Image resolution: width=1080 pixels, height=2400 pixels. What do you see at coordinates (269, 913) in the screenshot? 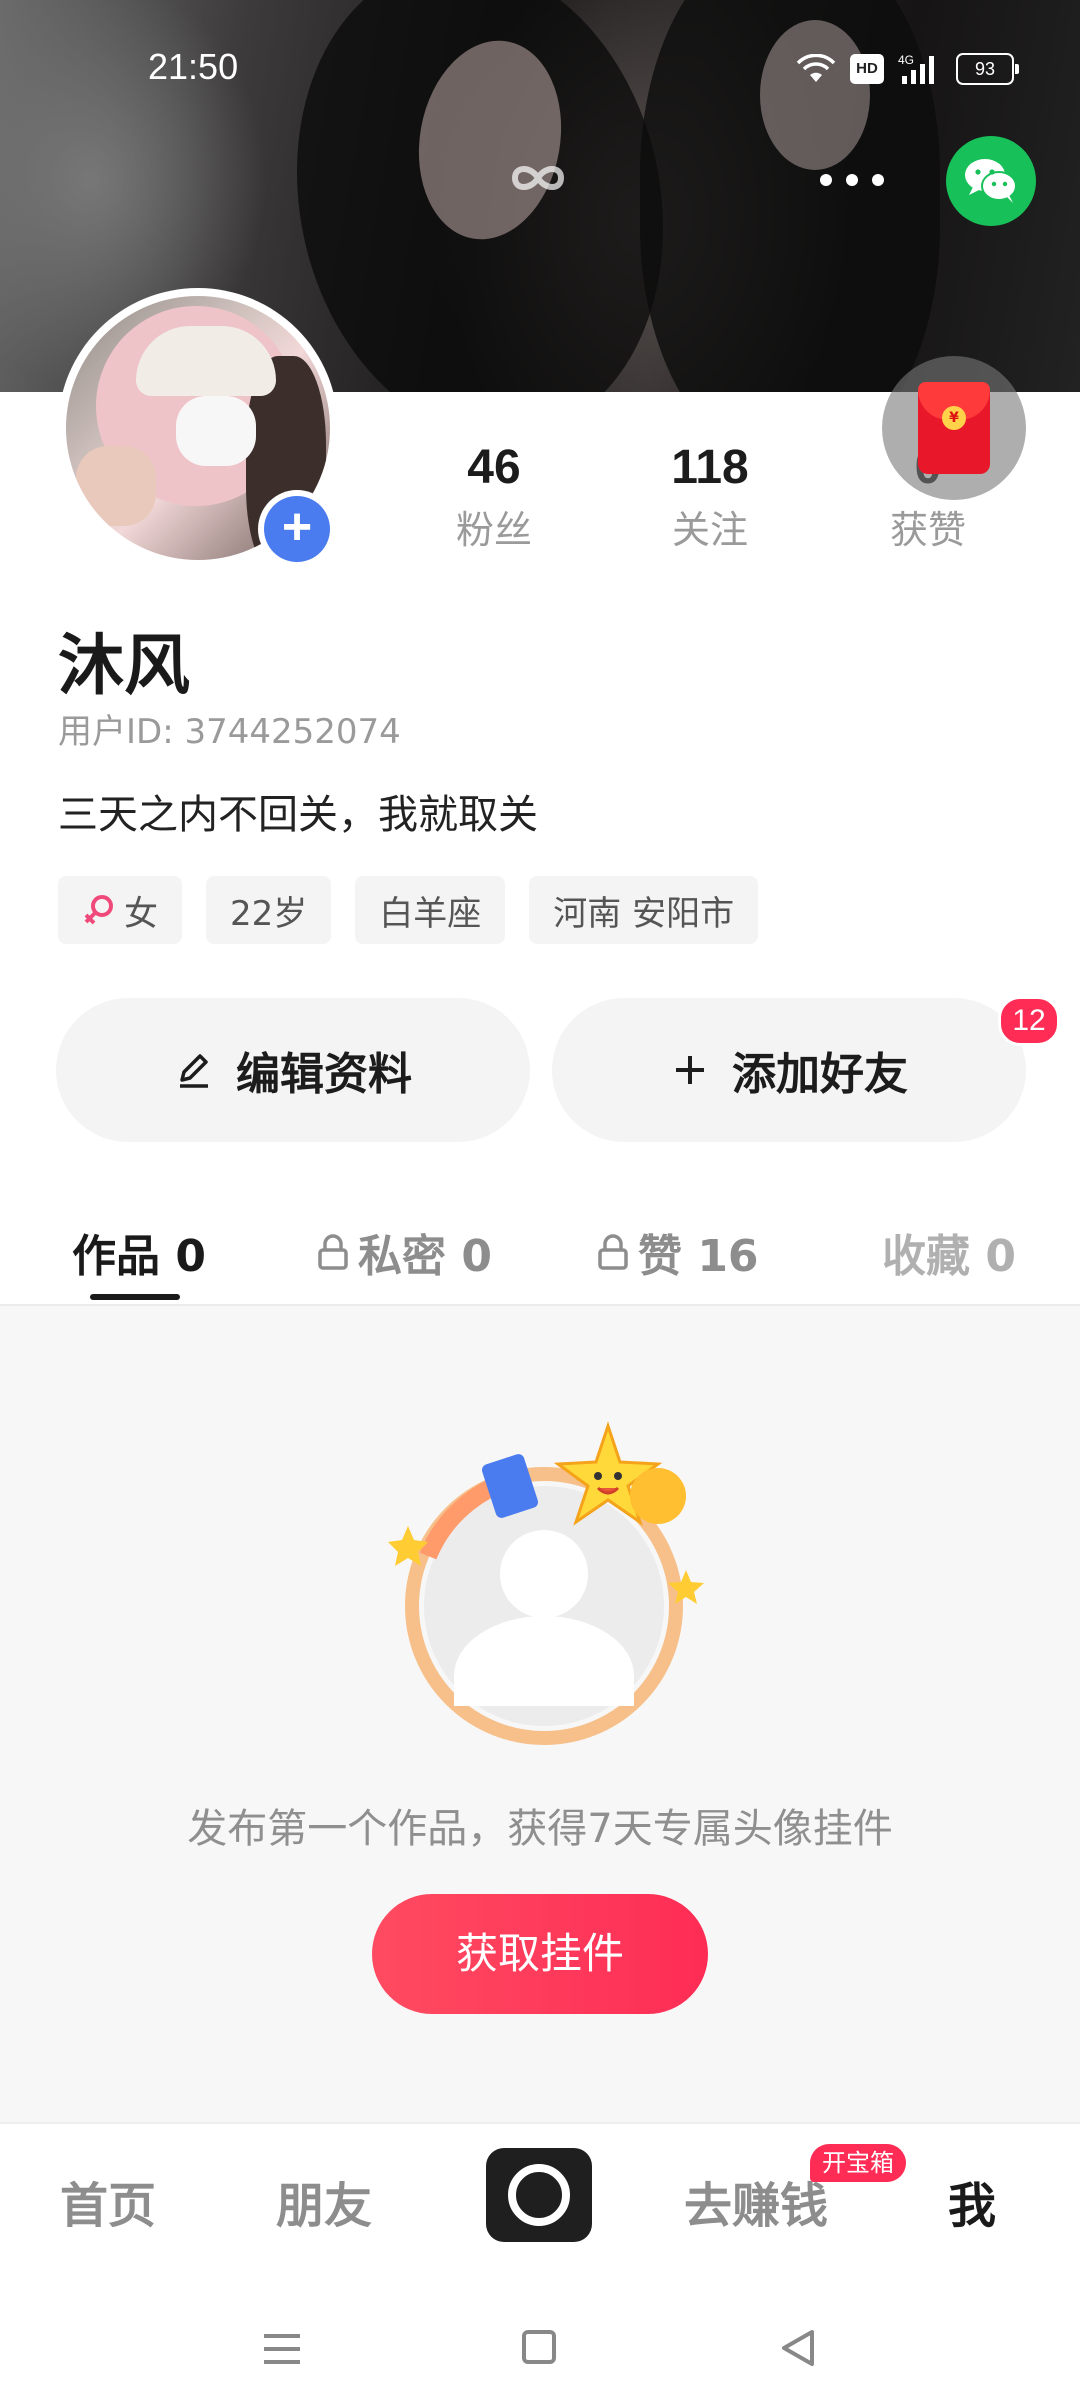
I see `age-label: 22岁` at bounding box center [269, 913].